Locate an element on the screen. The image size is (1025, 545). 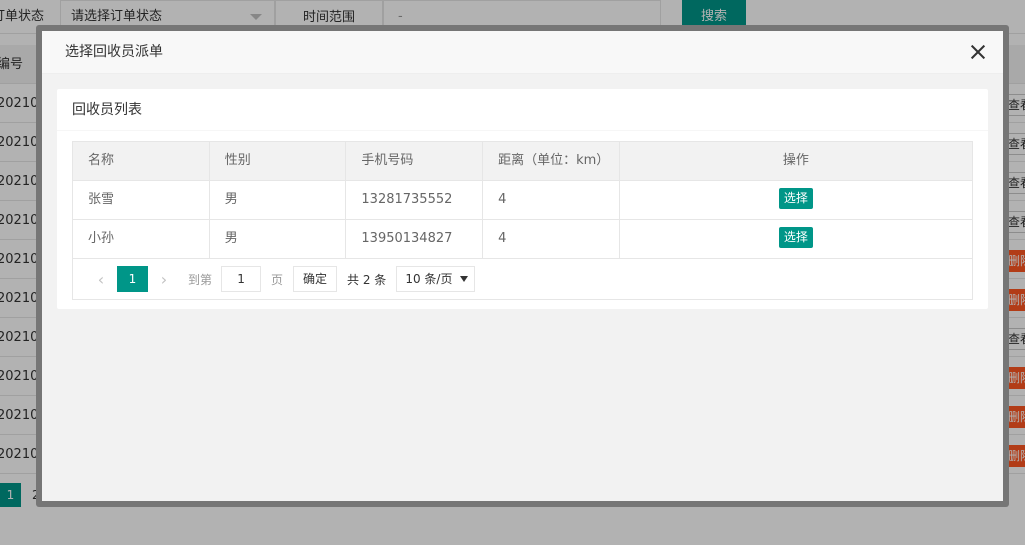
cell-name: 小孙 is located at coordinates (141, 239).